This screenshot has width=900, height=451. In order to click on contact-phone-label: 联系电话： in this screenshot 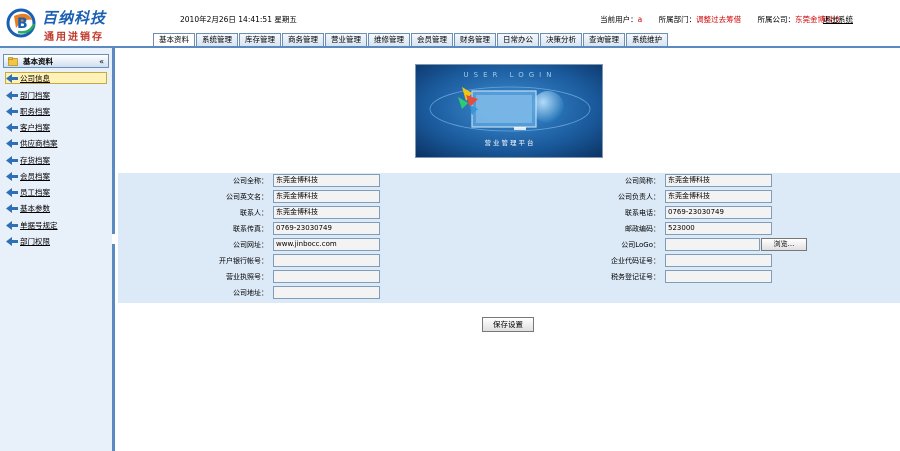, I will do `click(642, 213)`.